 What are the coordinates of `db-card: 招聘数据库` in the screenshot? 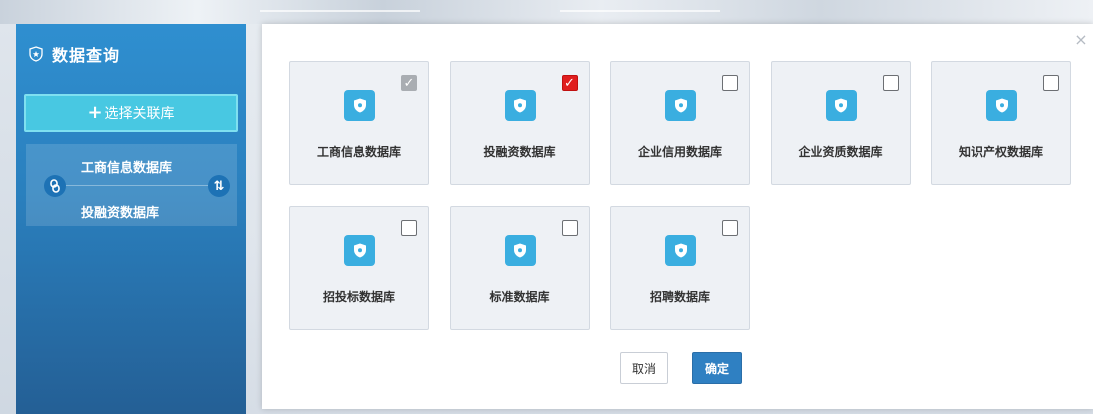 It's located at (680, 268).